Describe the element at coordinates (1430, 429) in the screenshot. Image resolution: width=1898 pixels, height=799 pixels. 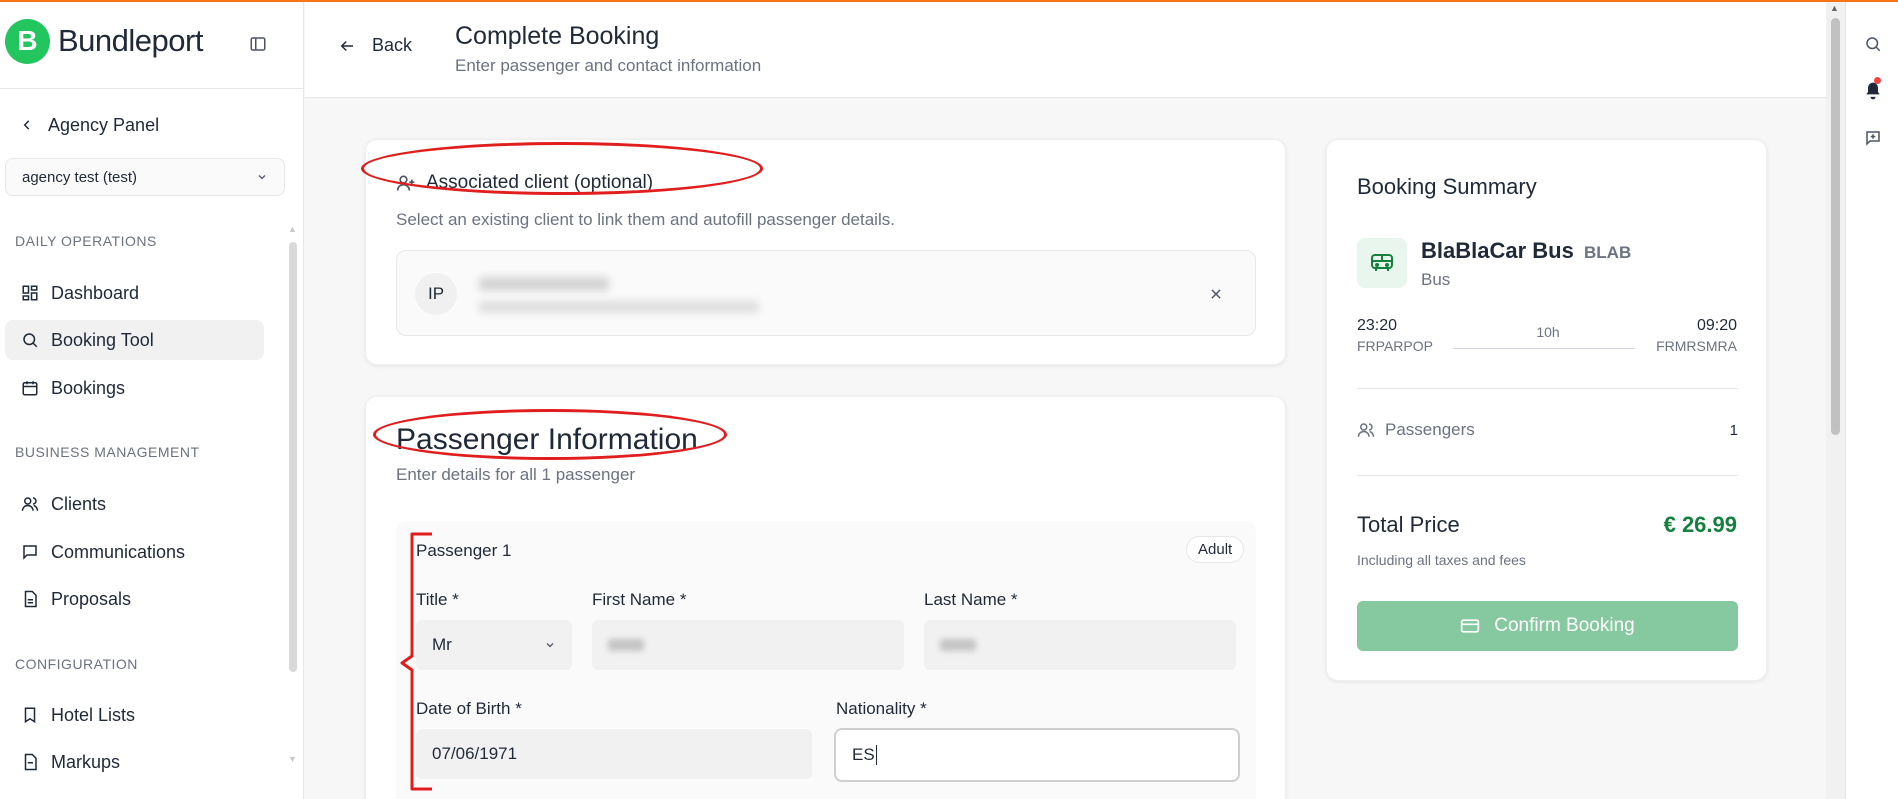
I see `passengers-label: Passengers` at that location.